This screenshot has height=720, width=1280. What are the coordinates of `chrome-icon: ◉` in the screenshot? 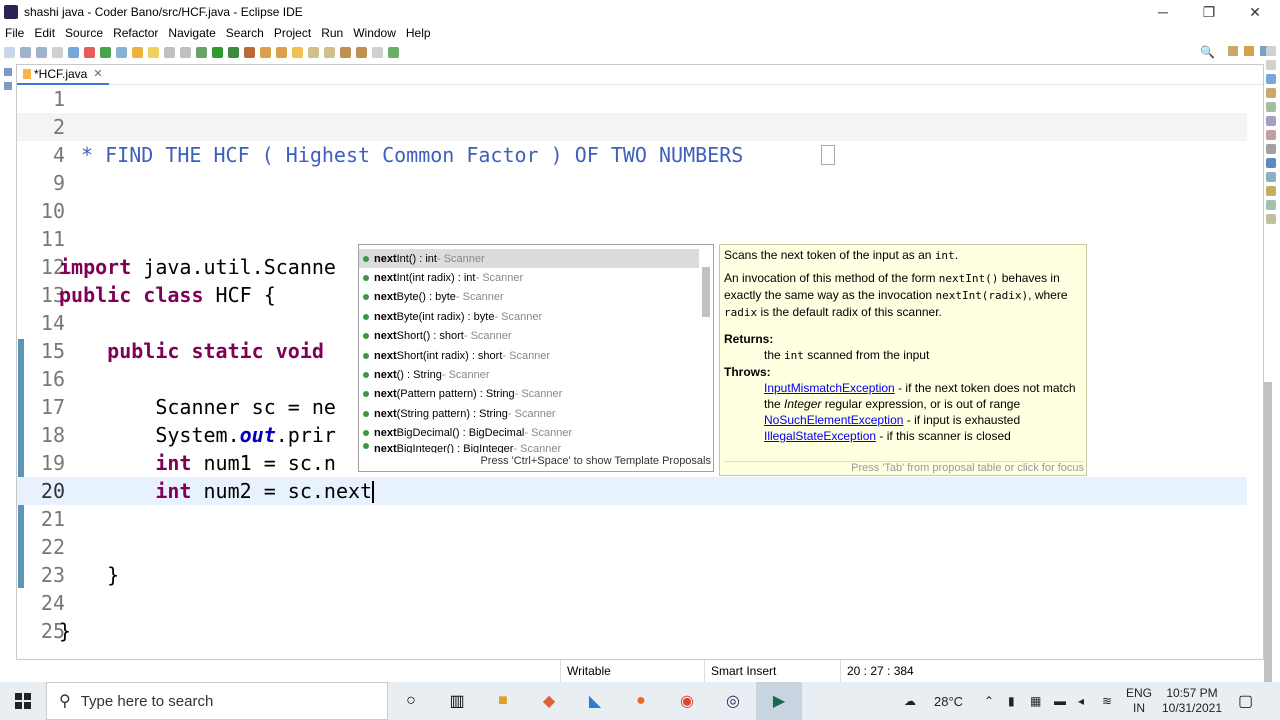 It's located at (687, 701).